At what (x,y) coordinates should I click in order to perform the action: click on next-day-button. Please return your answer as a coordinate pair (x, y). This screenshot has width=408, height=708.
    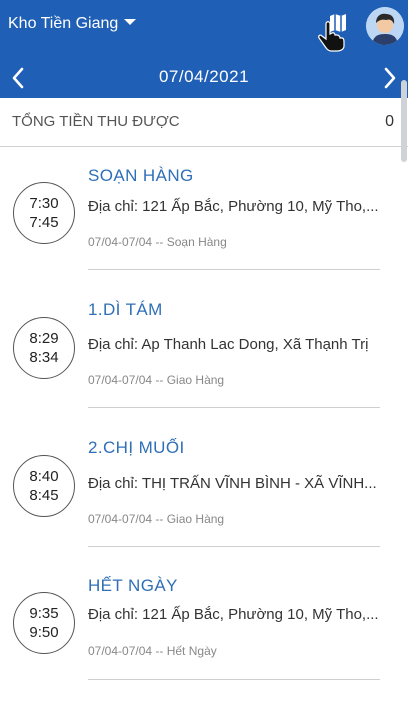
    Looking at the image, I should click on (389, 78).